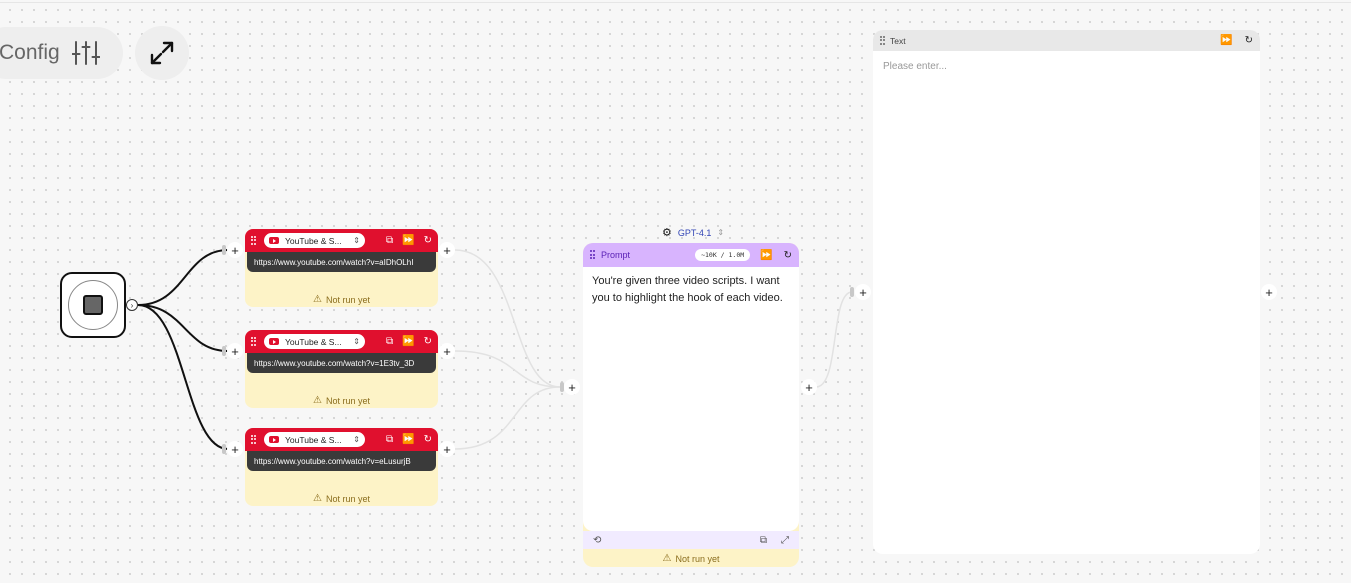 The height and width of the screenshot is (583, 1351). Describe the element at coordinates (863, 292) in the screenshot. I see `text-add-input: +` at that location.